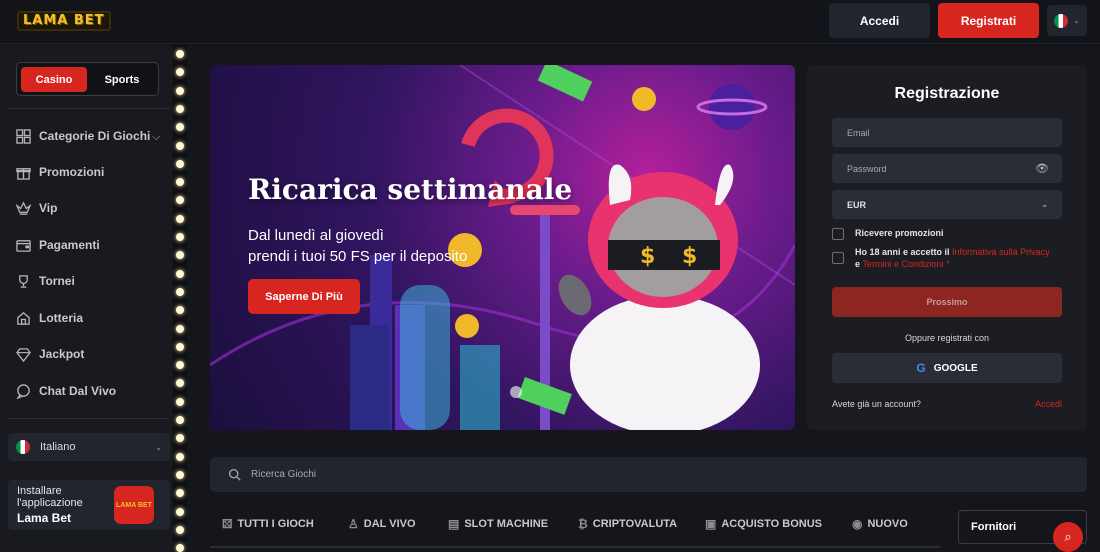  Describe the element at coordinates (410, 189) in the screenshot. I see `banner-title: Ricarica settimanale` at that location.